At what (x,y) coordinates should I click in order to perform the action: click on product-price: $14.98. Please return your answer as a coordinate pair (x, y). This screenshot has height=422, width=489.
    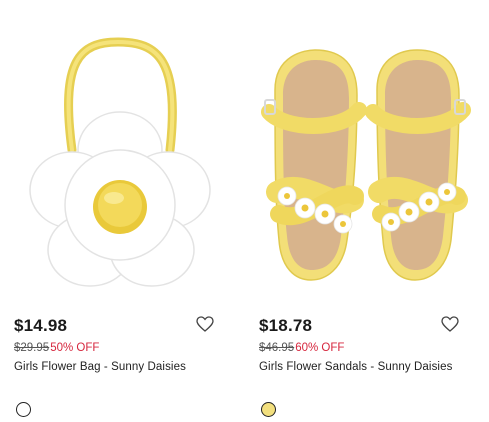
    Looking at the image, I should click on (41, 325).